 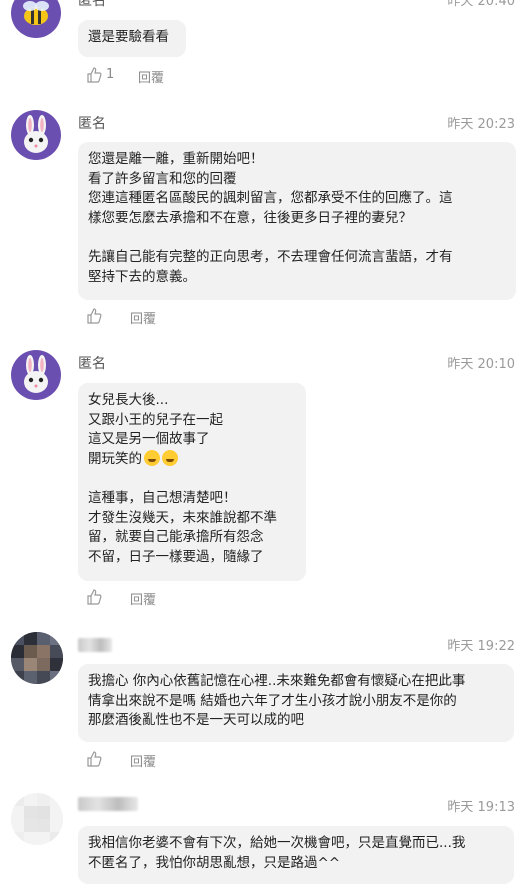 What do you see at coordinates (155, 419) in the screenshot?
I see `comment-text-line: 又跟小王的兒子在一起` at bounding box center [155, 419].